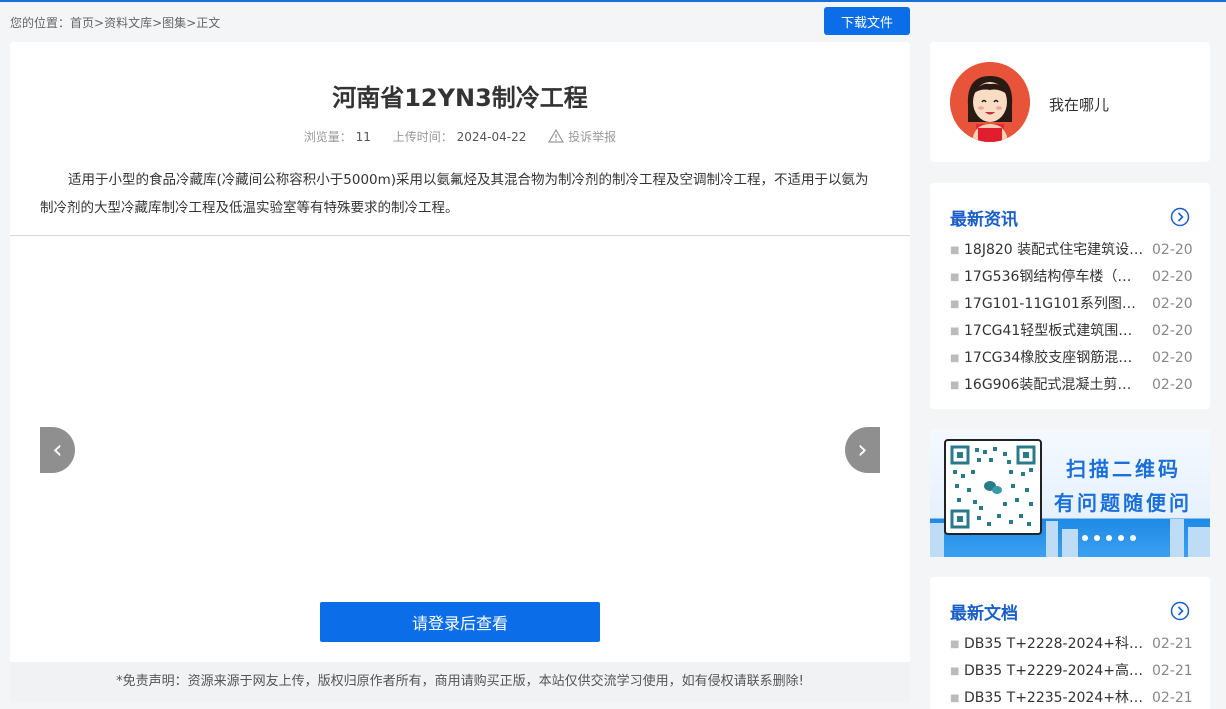  What do you see at coordinates (556, 136) in the screenshot?
I see `warning-icon` at bounding box center [556, 136].